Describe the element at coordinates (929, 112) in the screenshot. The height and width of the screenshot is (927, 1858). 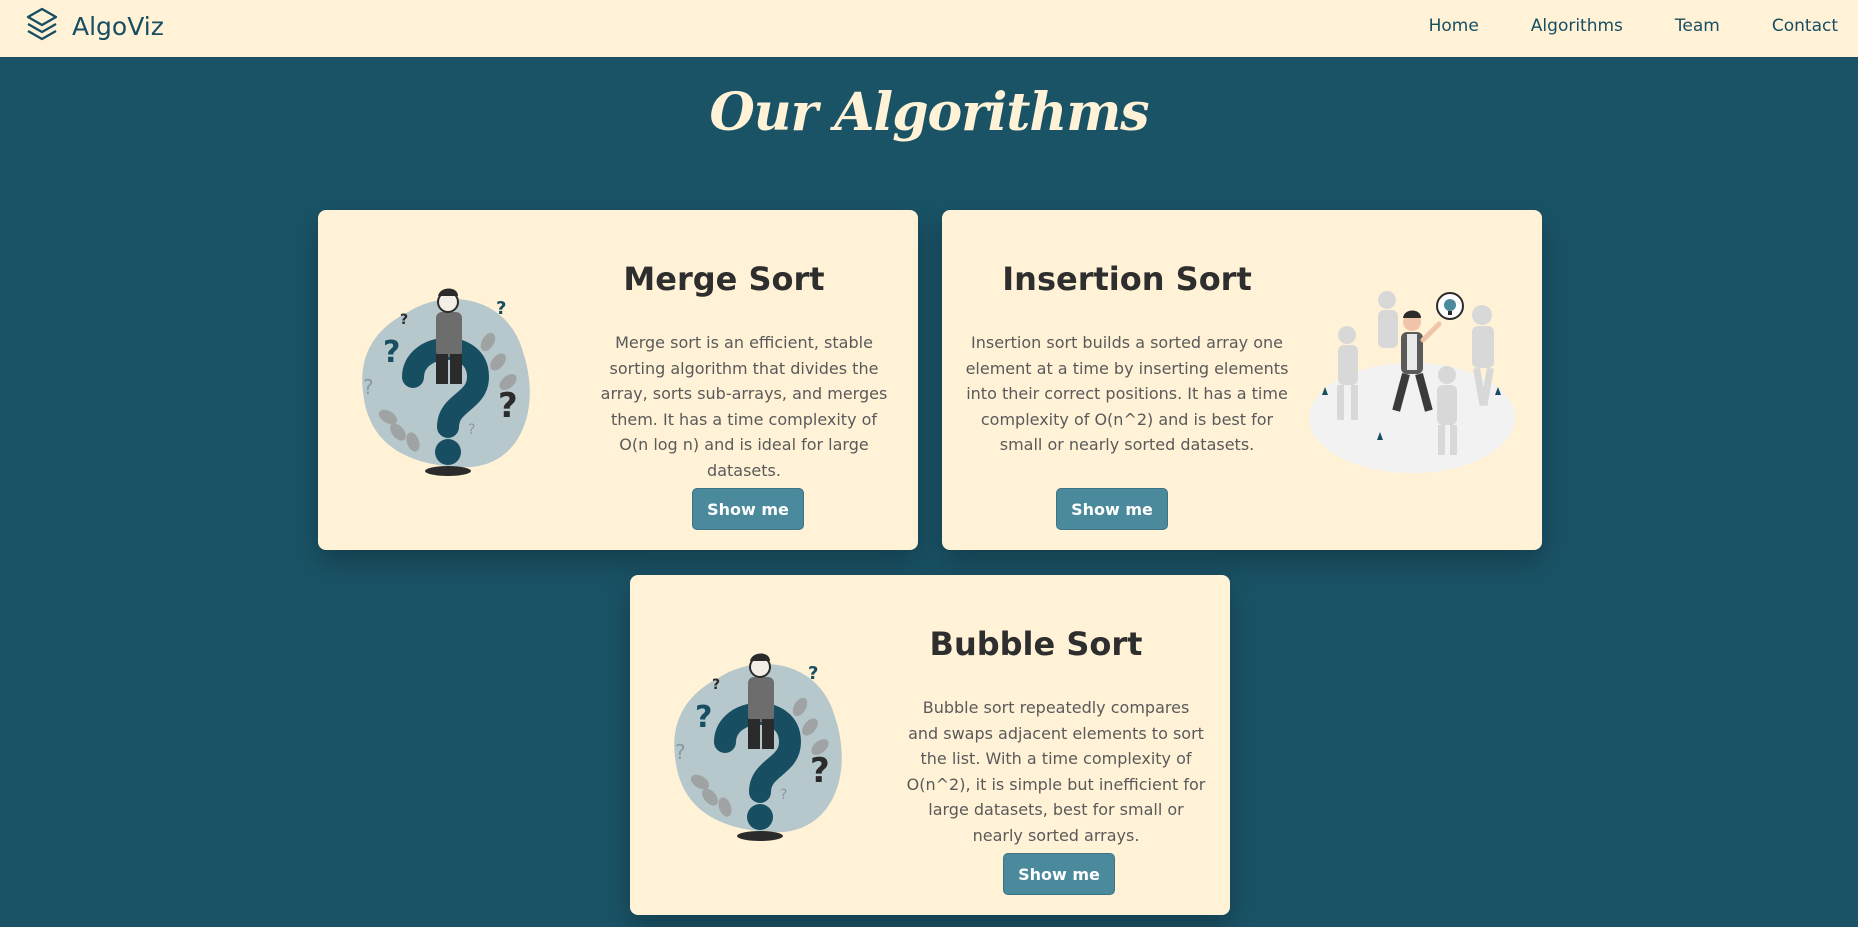
I see `page-title: Our Algorithms` at that location.